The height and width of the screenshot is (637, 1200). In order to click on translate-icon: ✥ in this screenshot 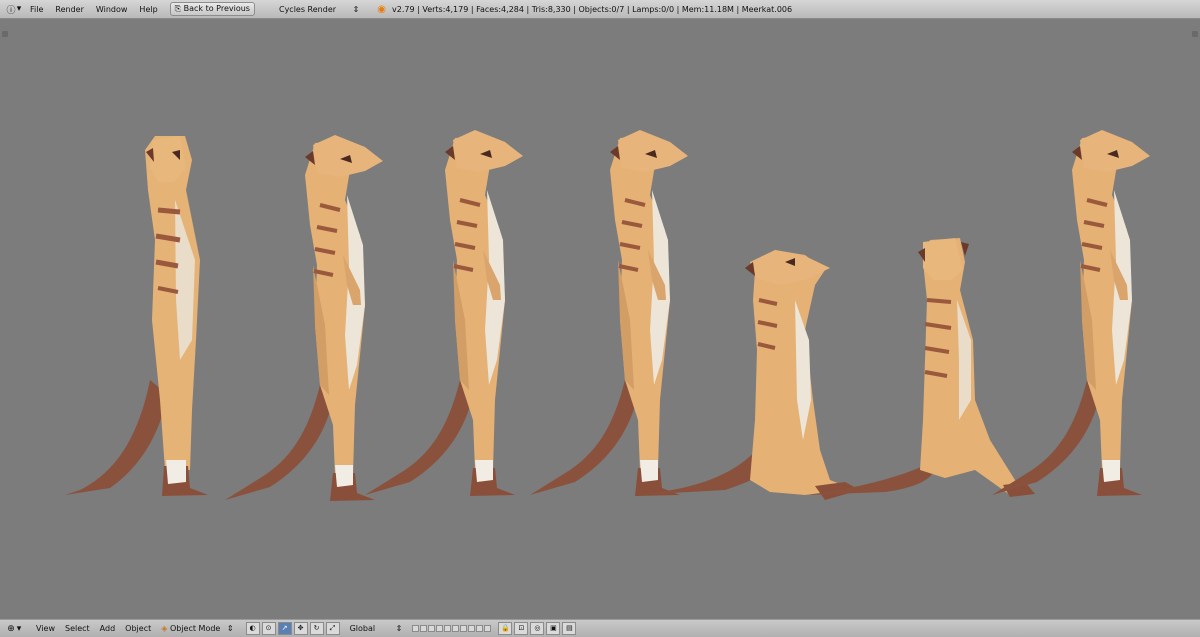, I will do `click(300, 628)`.